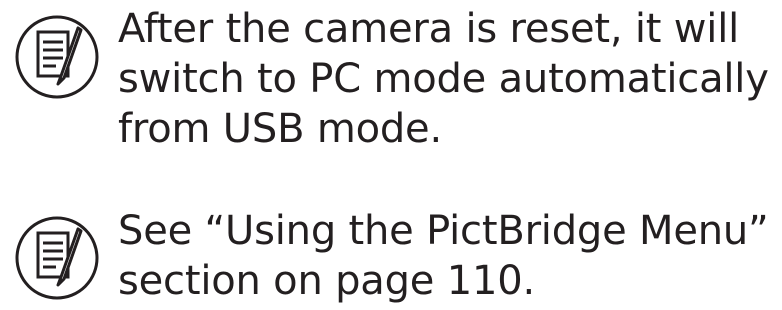 The image size is (782, 310). What do you see at coordinates (429, 29) in the screenshot?
I see `note-text-line: After the camera is reset, it will` at bounding box center [429, 29].